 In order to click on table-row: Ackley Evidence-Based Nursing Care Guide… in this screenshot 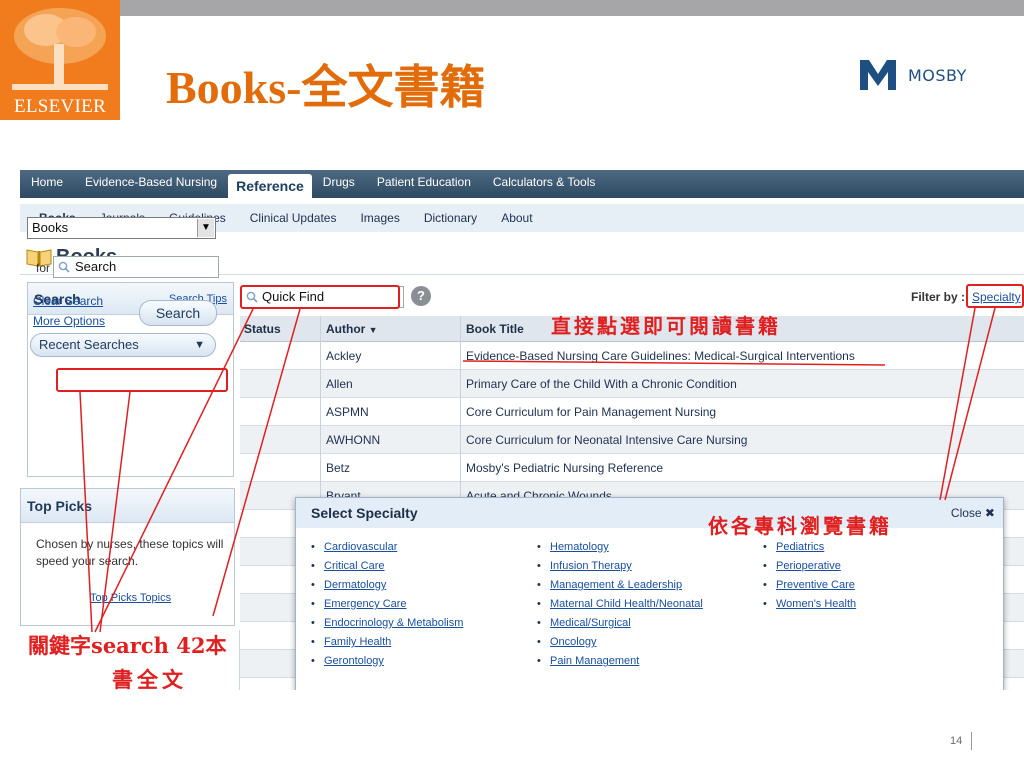, I will do `click(632, 356)`.